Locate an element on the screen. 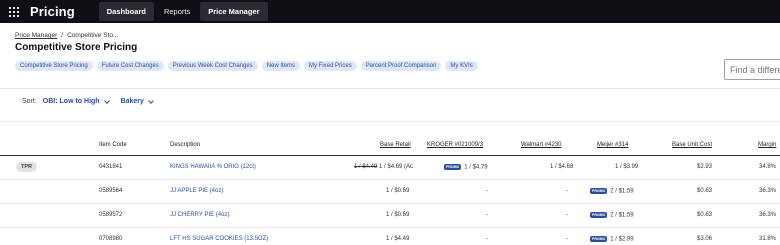 This screenshot has width=780, height=245. margin: 31.8% is located at coordinates (768, 239).